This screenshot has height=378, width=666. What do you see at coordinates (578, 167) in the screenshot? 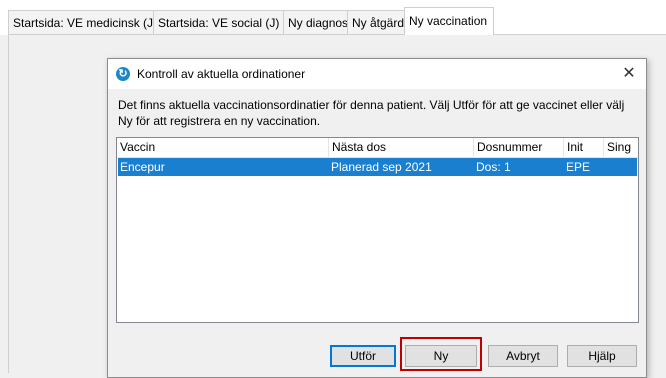
I see `cell-init: EPE` at bounding box center [578, 167].